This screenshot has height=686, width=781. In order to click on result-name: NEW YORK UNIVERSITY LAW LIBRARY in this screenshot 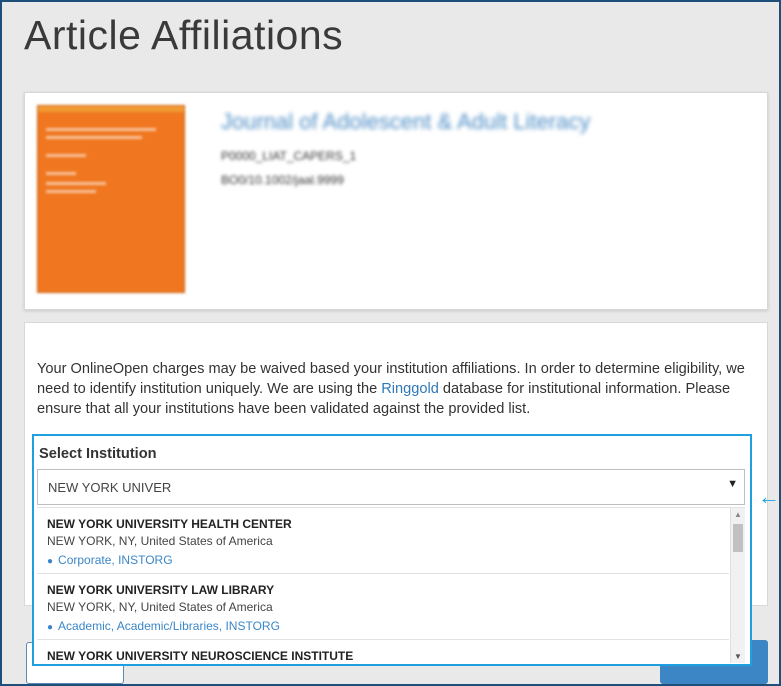, I will do `click(161, 590)`.